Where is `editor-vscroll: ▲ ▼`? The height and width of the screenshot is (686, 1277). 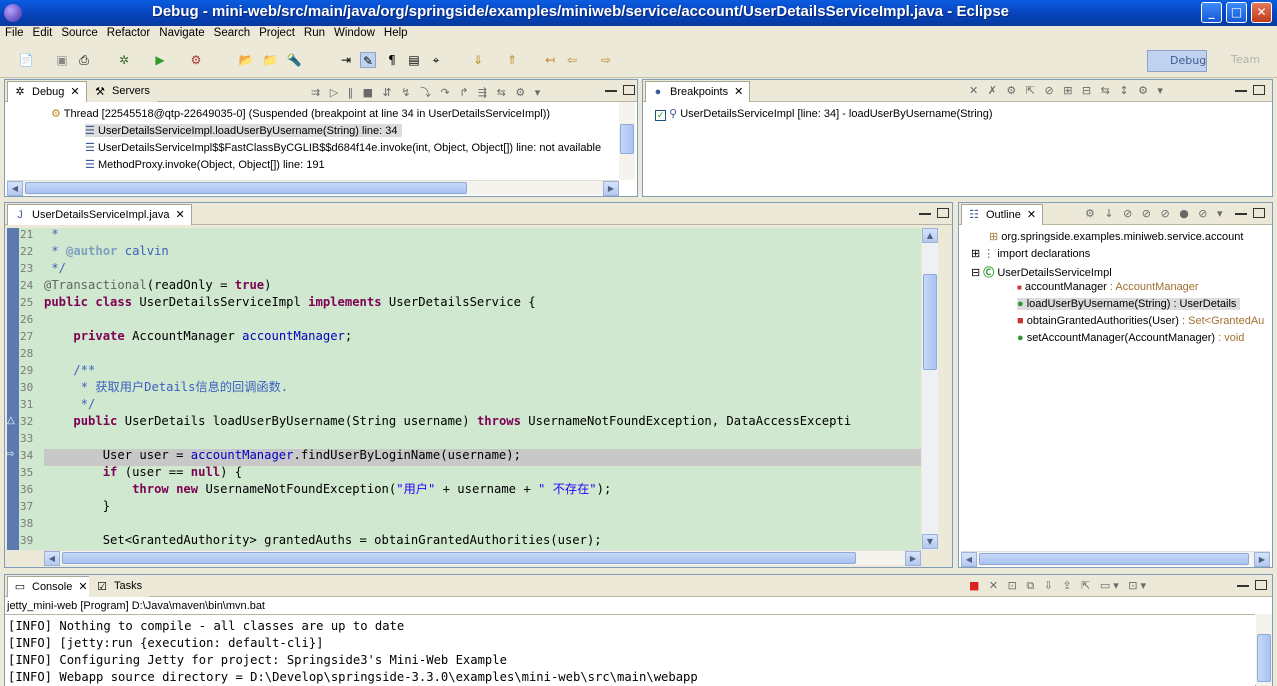 editor-vscroll: ▲ ▼ is located at coordinates (930, 389).